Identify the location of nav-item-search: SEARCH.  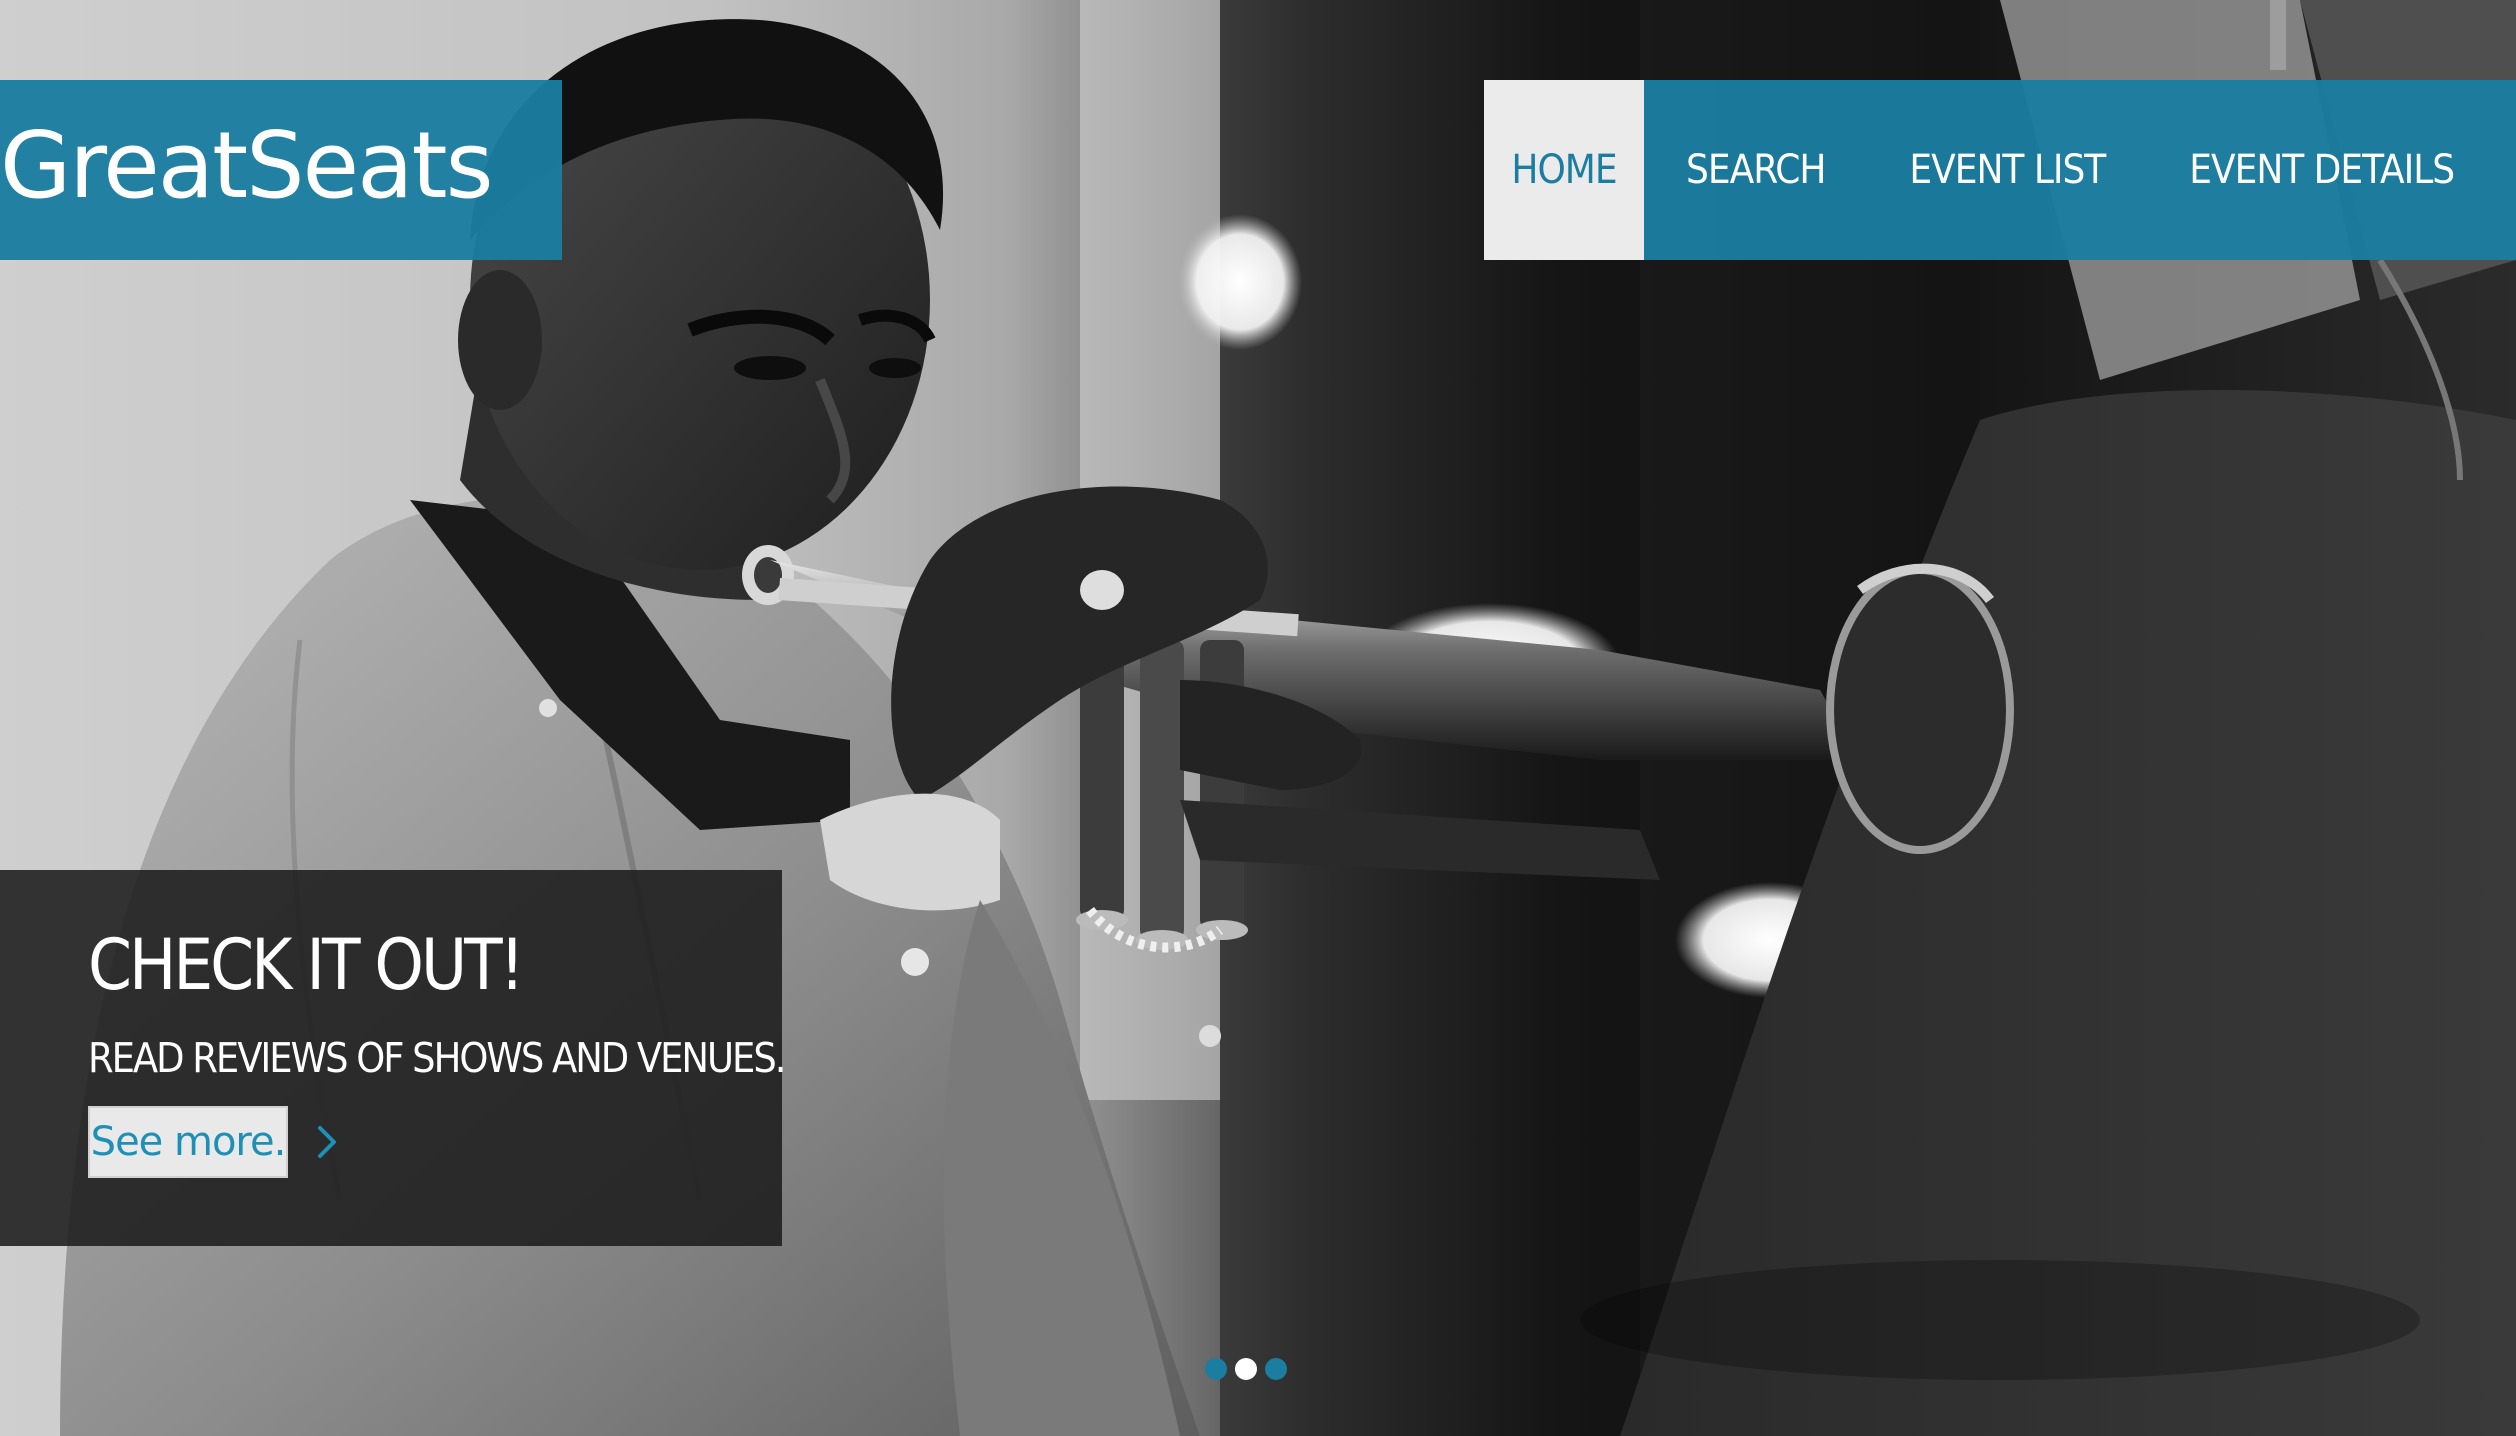
(1755, 170).